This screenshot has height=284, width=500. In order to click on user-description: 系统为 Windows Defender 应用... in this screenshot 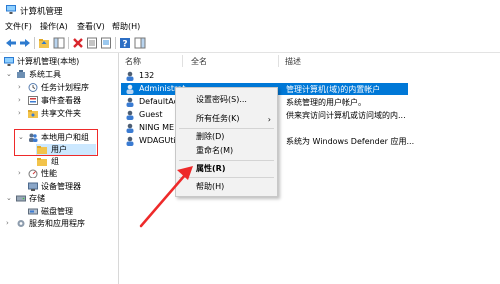, I will do `click(350, 141)`.